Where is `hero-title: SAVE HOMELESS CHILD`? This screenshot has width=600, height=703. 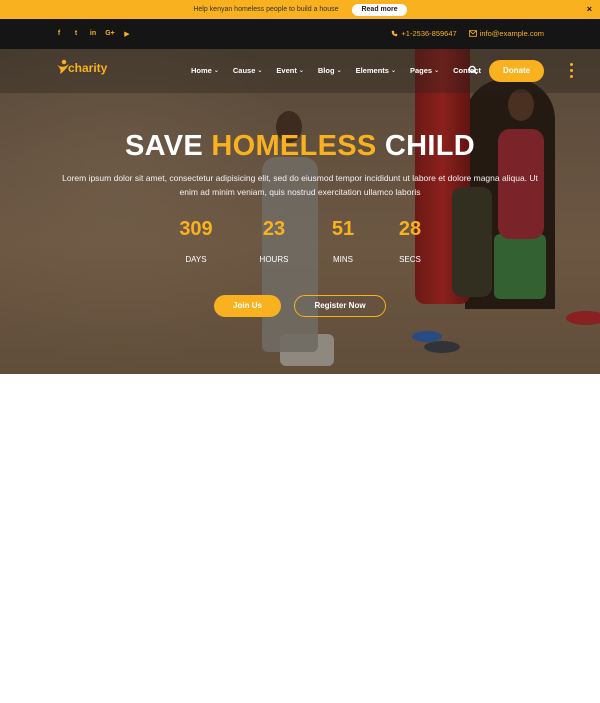
hero-title: SAVE HOMELESS CHILD is located at coordinates (300, 146).